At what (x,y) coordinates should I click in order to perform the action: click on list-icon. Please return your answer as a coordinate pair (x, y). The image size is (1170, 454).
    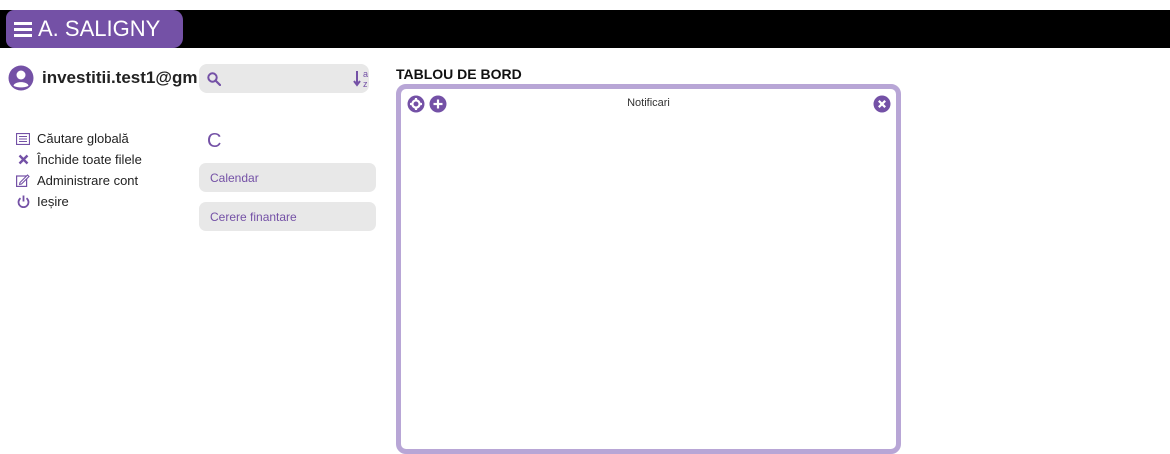
    Looking at the image, I should click on (23, 139).